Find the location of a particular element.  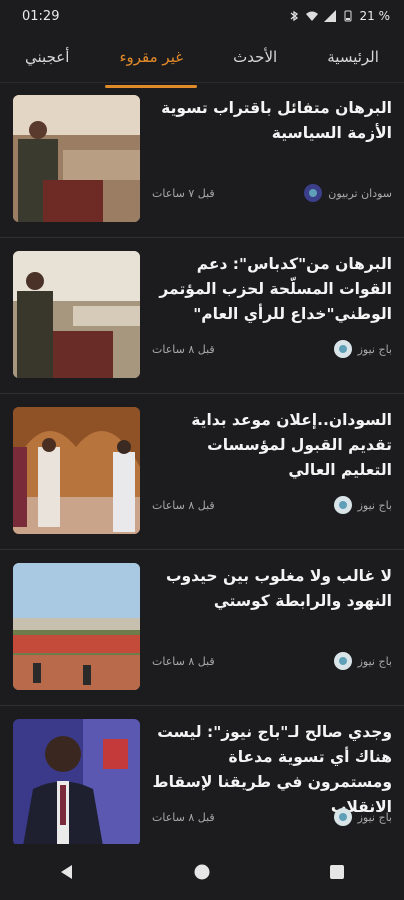

system-nav-bar is located at coordinates (202, 872).